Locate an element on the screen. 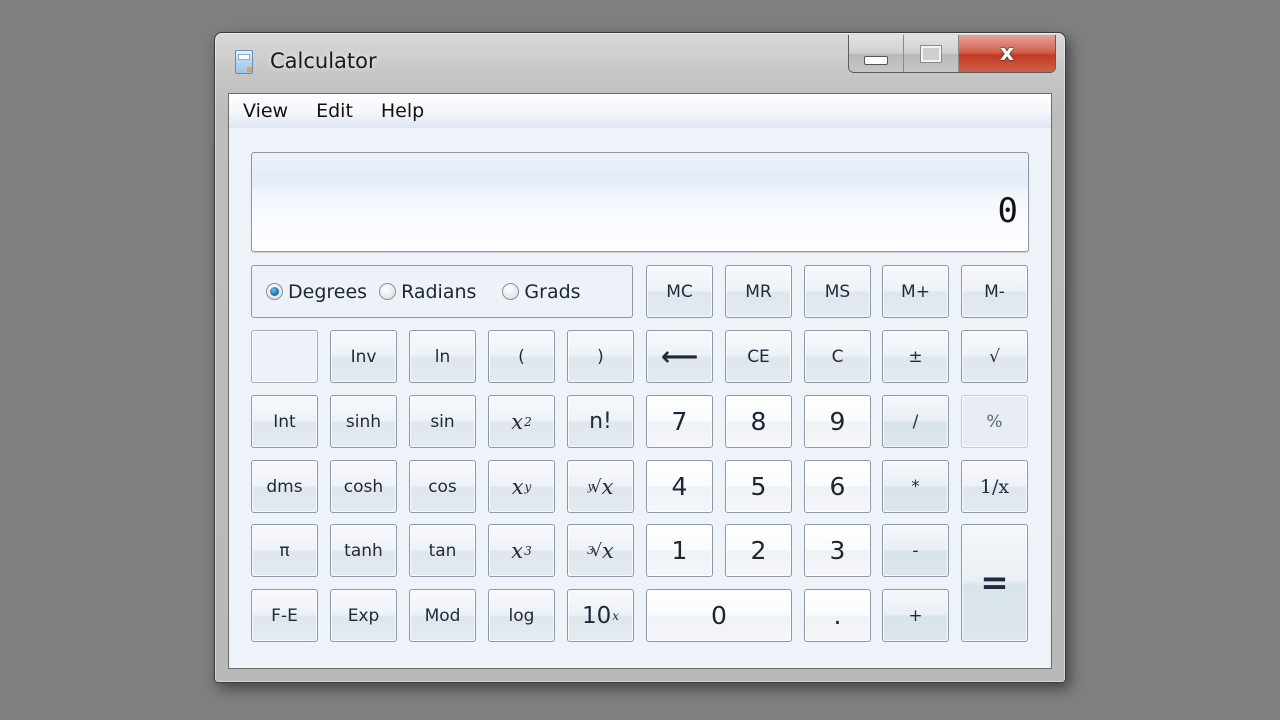 The height and width of the screenshot is (720, 1280). cube-root-symbol: √ is located at coordinates (596, 550).